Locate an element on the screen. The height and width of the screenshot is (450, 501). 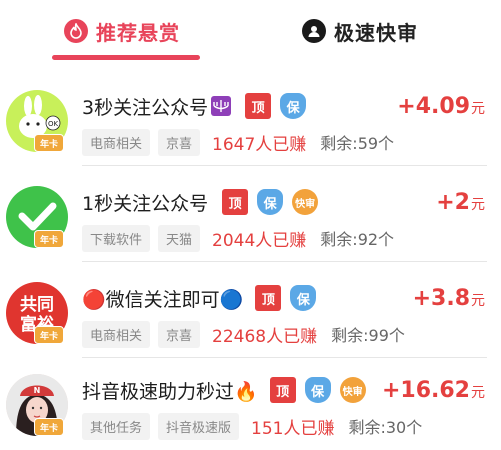
tab-fast-review: 极速快审 is located at coordinates (360, 31).